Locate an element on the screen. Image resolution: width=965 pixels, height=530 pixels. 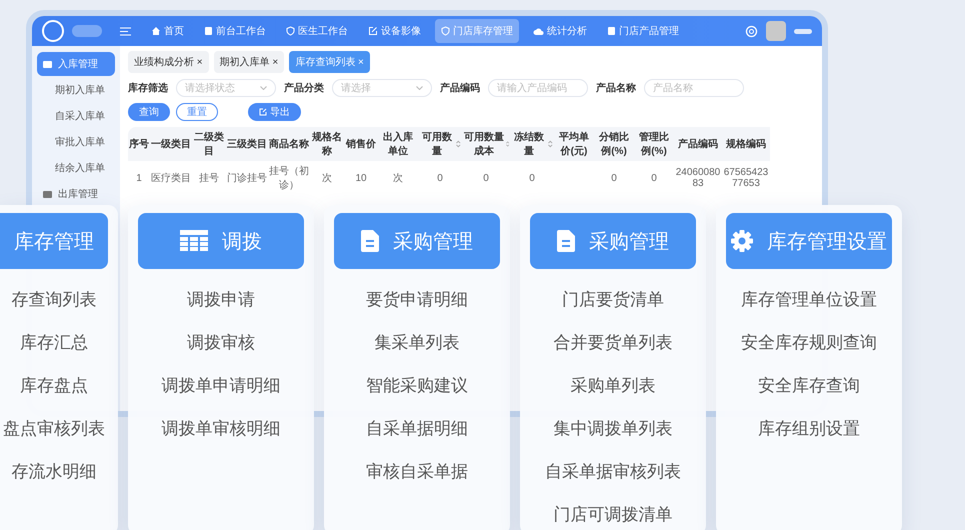
column-header: 序号 is located at coordinates (139, 144).